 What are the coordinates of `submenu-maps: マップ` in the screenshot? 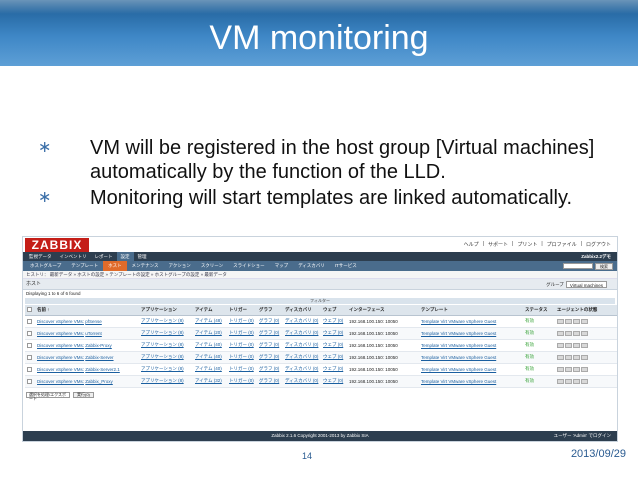 It's located at (282, 266).